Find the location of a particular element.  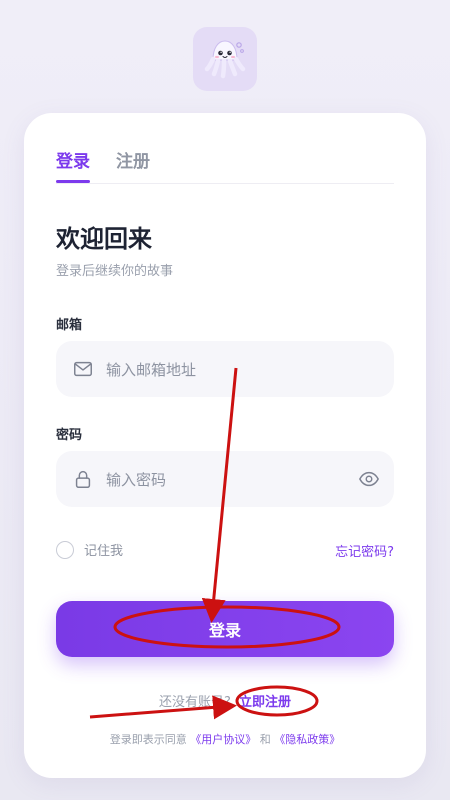

page-title: 欢迎回来 is located at coordinates (104, 239).